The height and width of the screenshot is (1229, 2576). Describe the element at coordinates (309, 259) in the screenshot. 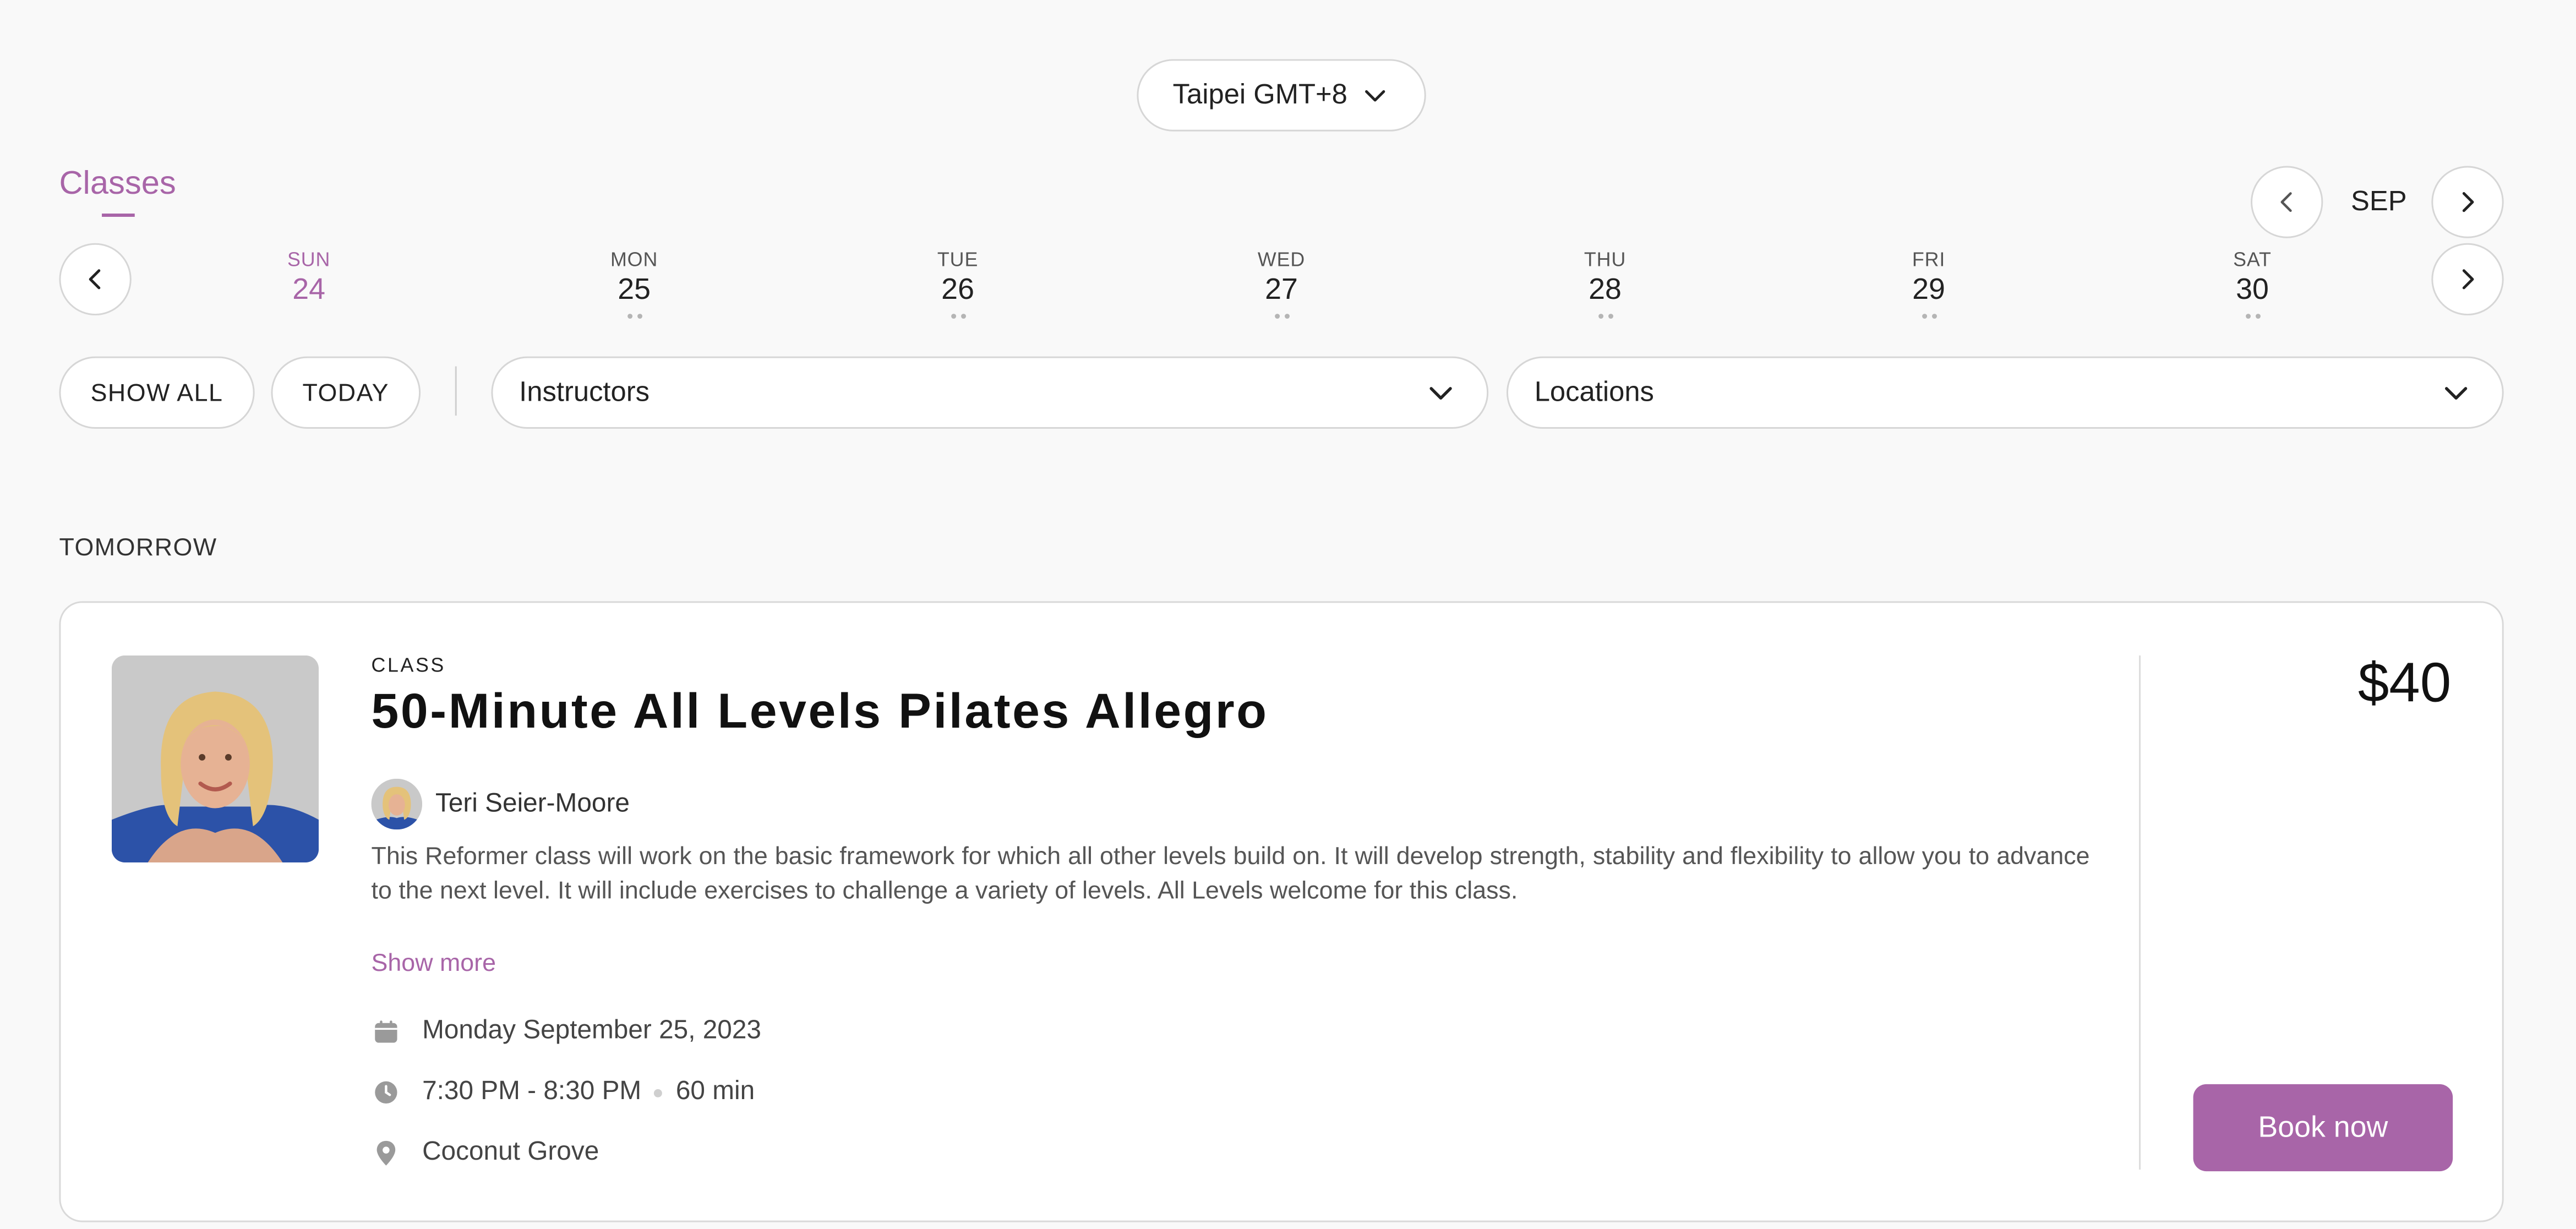

I see `day-name: SUN` at that location.